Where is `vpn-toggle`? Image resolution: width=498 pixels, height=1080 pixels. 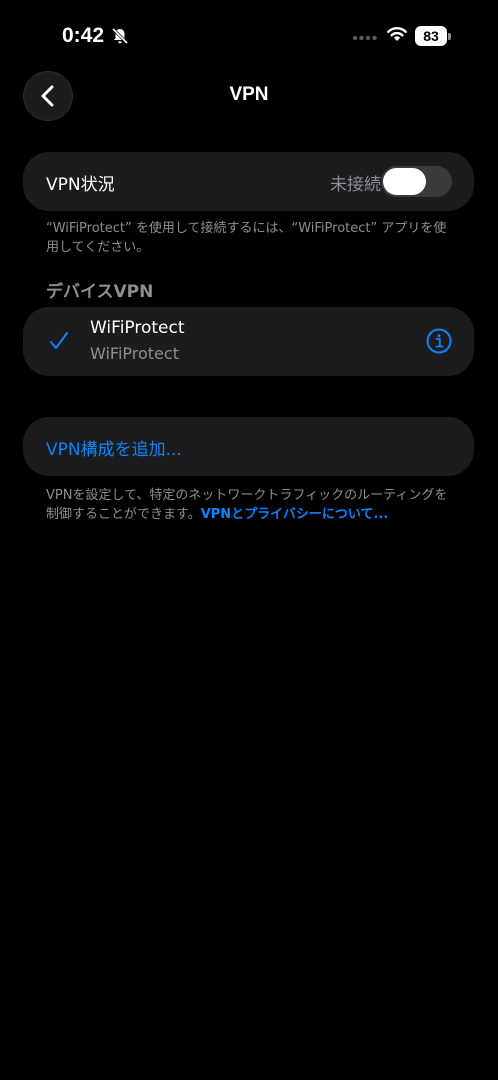
vpn-toggle is located at coordinates (416, 181).